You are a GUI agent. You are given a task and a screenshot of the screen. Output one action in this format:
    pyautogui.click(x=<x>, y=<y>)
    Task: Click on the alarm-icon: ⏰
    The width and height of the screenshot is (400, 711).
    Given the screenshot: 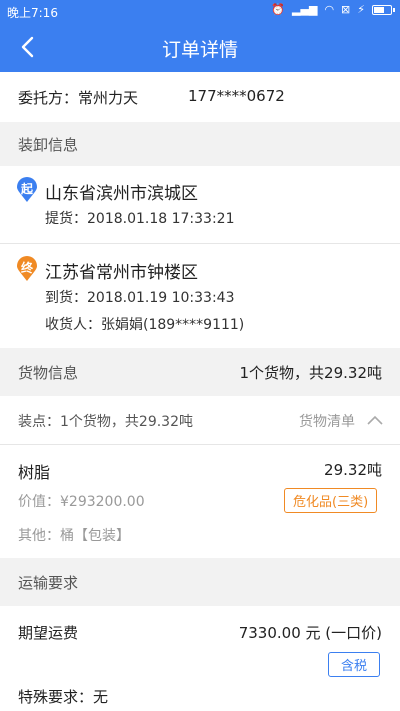 What is the action you would take?
    pyautogui.click(x=278, y=9)
    